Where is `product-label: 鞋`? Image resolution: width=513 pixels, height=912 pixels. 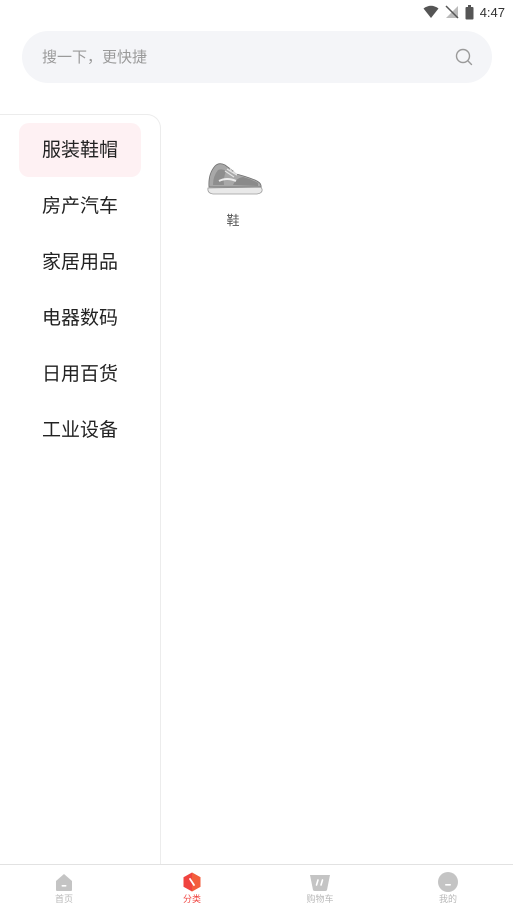 product-label: 鞋 is located at coordinates (233, 221).